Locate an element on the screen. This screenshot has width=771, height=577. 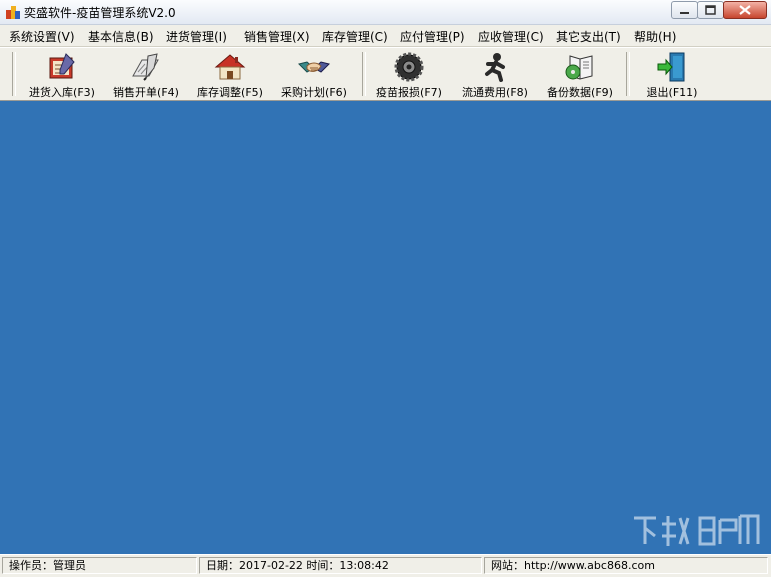
status-operator: 操作员：管理员 is located at coordinates (99, 565).